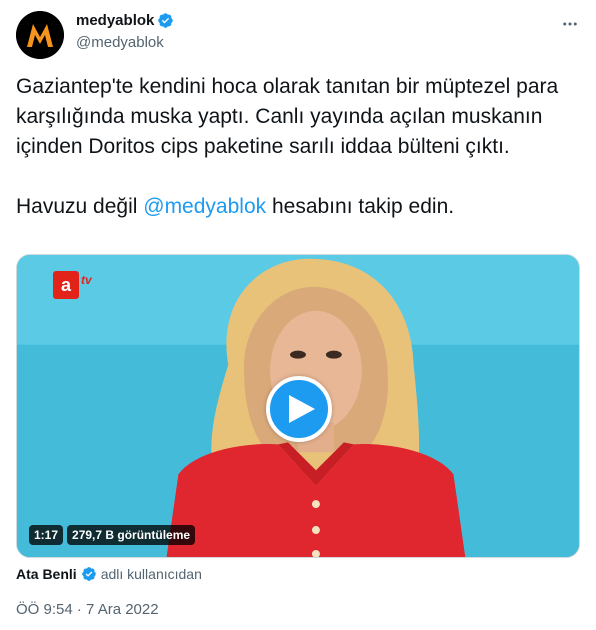  I want to click on avatar, so click(40, 35).